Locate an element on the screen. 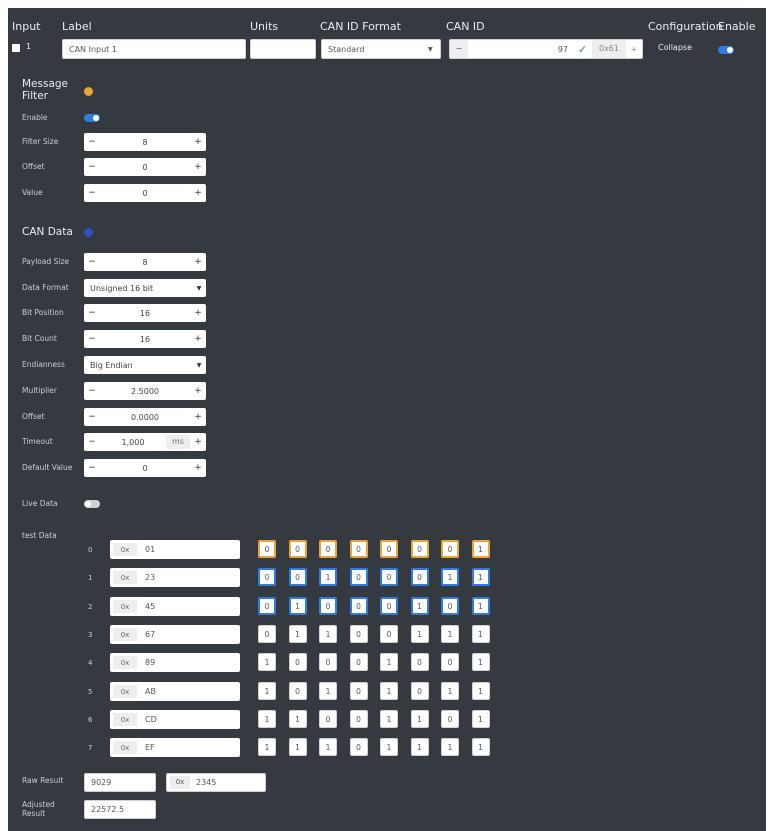 This screenshot has width=768, height=831. can-id-decrement: − is located at coordinates (459, 49).